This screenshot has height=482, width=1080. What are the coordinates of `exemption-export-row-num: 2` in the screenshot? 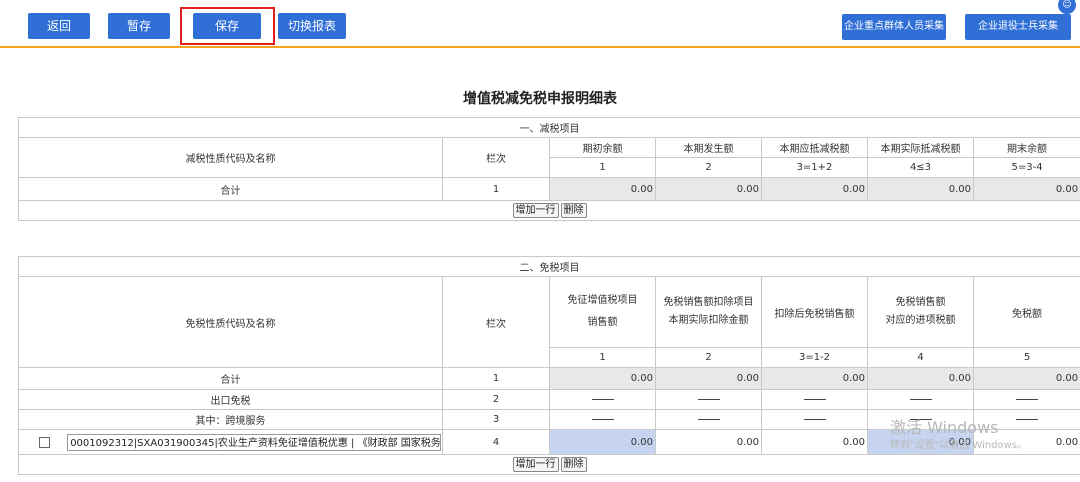 It's located at (496, 399).